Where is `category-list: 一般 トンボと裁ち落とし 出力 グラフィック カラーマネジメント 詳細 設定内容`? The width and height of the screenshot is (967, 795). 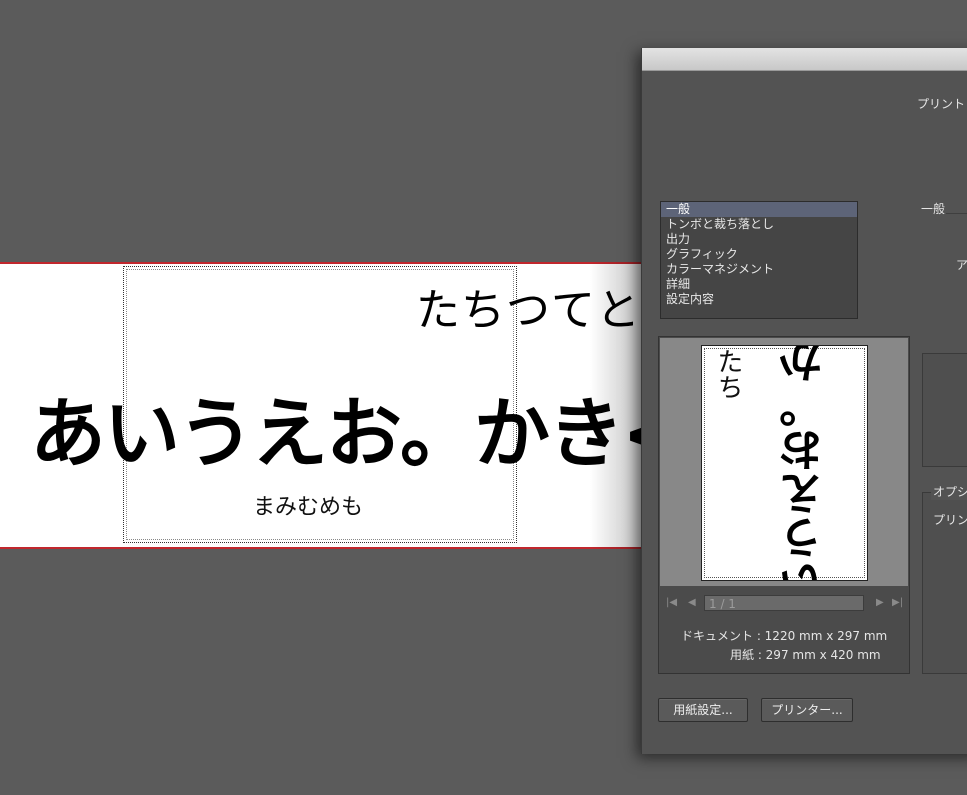 category-list: 一般 トンボと裁ち落とし 出力 グラフィック カラーマネジメント 詳細 設定内容 is located at coordinates (759, 260).